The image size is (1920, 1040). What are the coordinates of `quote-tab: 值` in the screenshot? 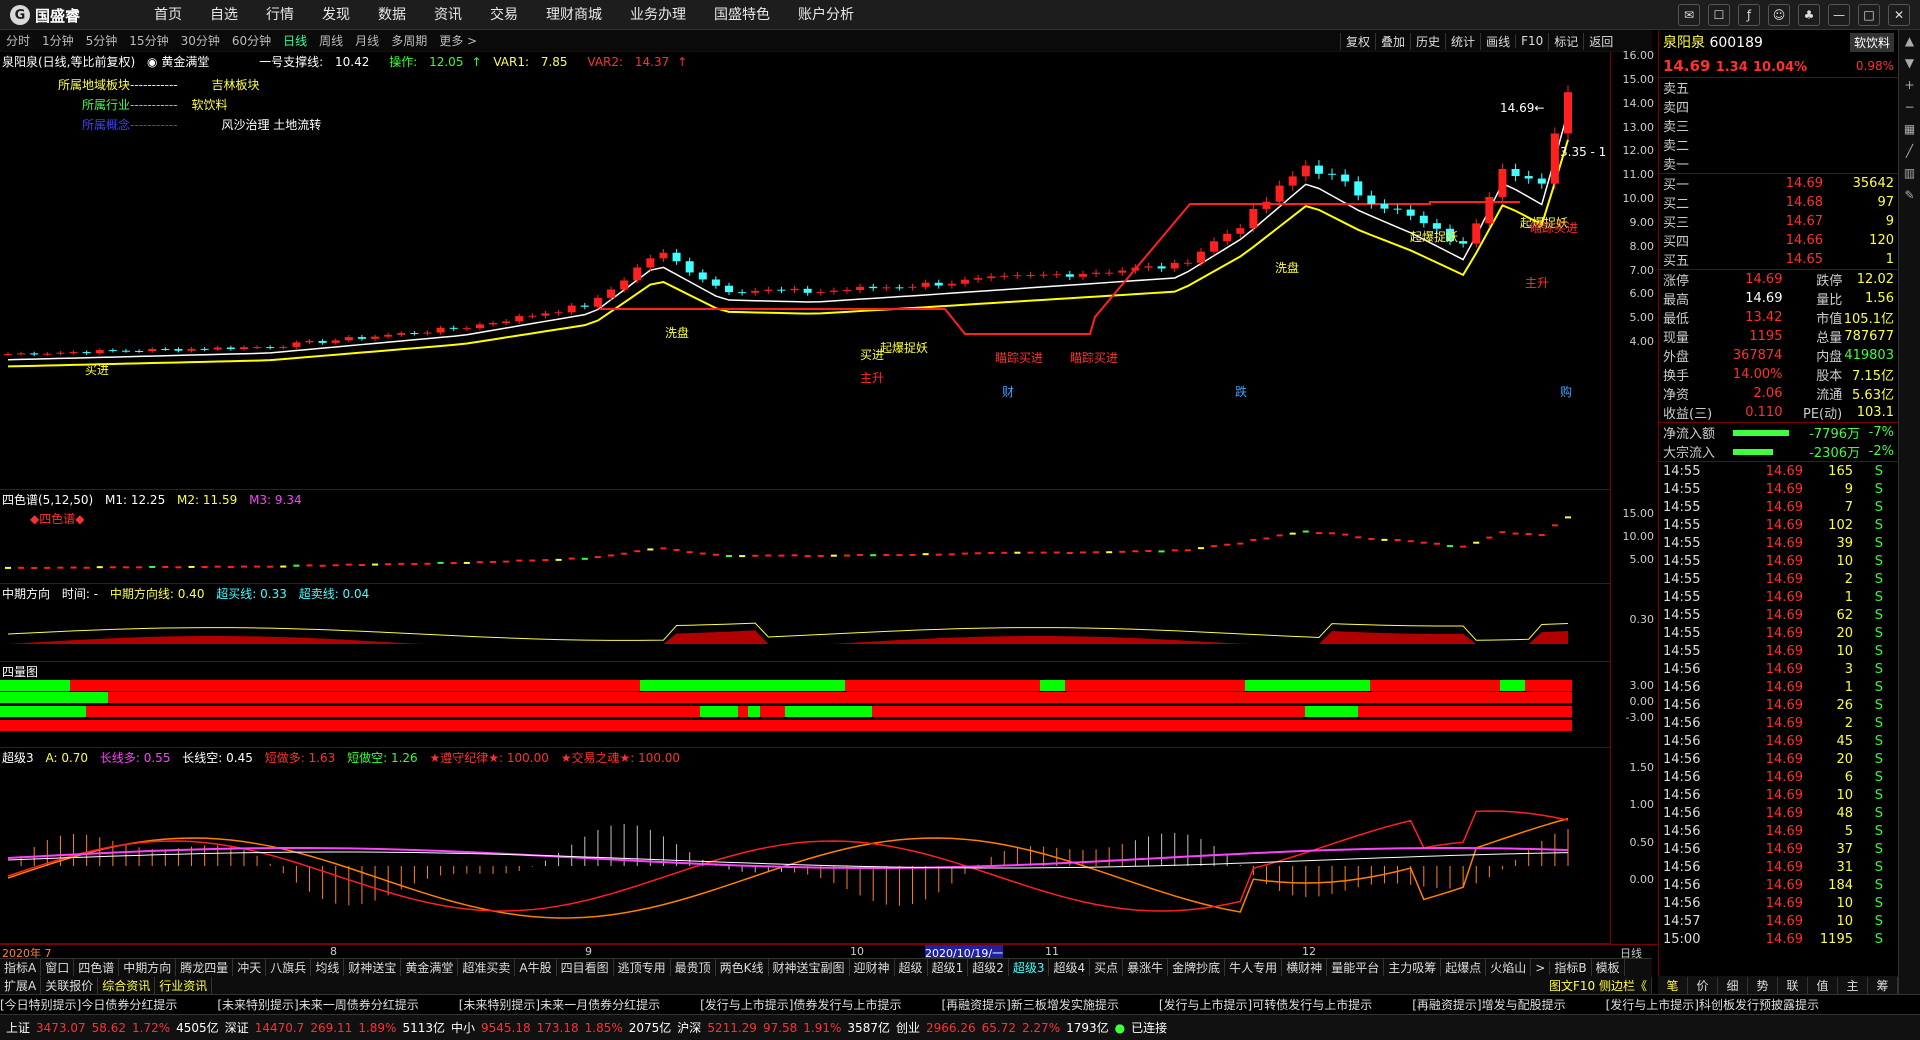 It's located at (1823, 985).